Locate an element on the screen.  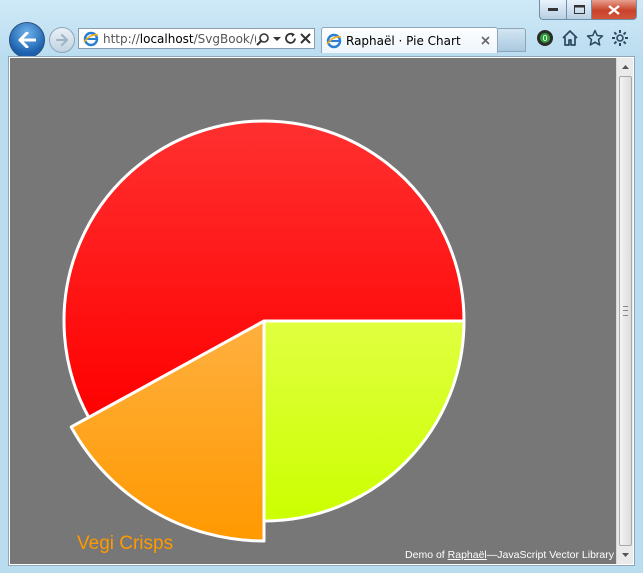
refresh-icon is located at coordinates (290, 38).